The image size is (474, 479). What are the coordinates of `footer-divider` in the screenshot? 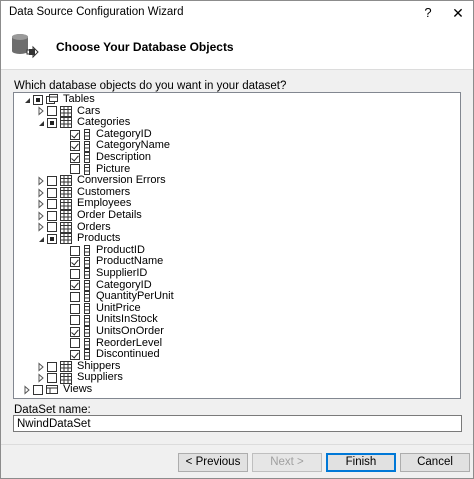 It's located at (237, 444).